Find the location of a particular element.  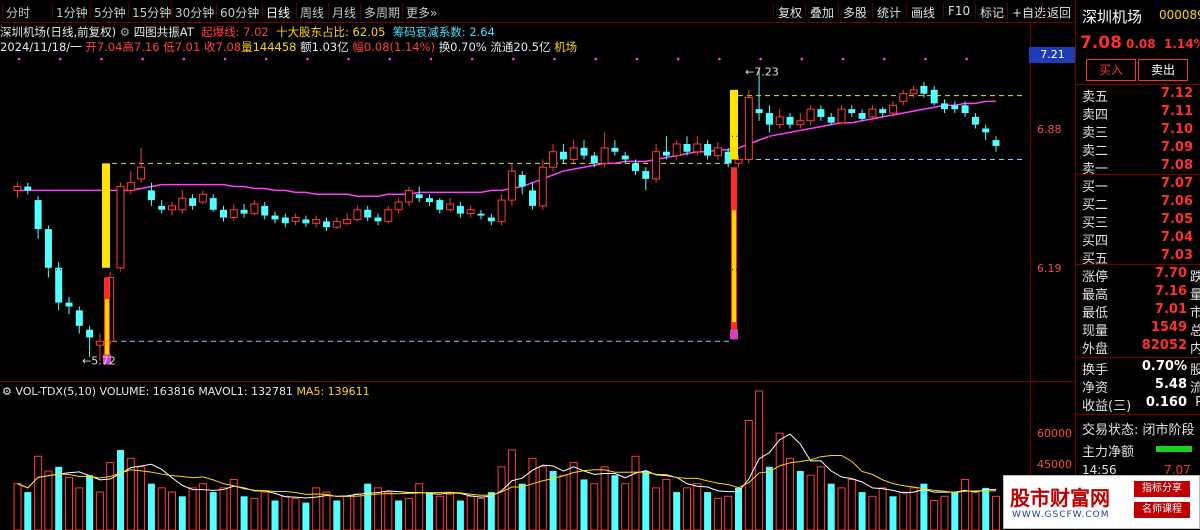

quote-row: 卖五 7.12 is located at coordinates (1140, 95).